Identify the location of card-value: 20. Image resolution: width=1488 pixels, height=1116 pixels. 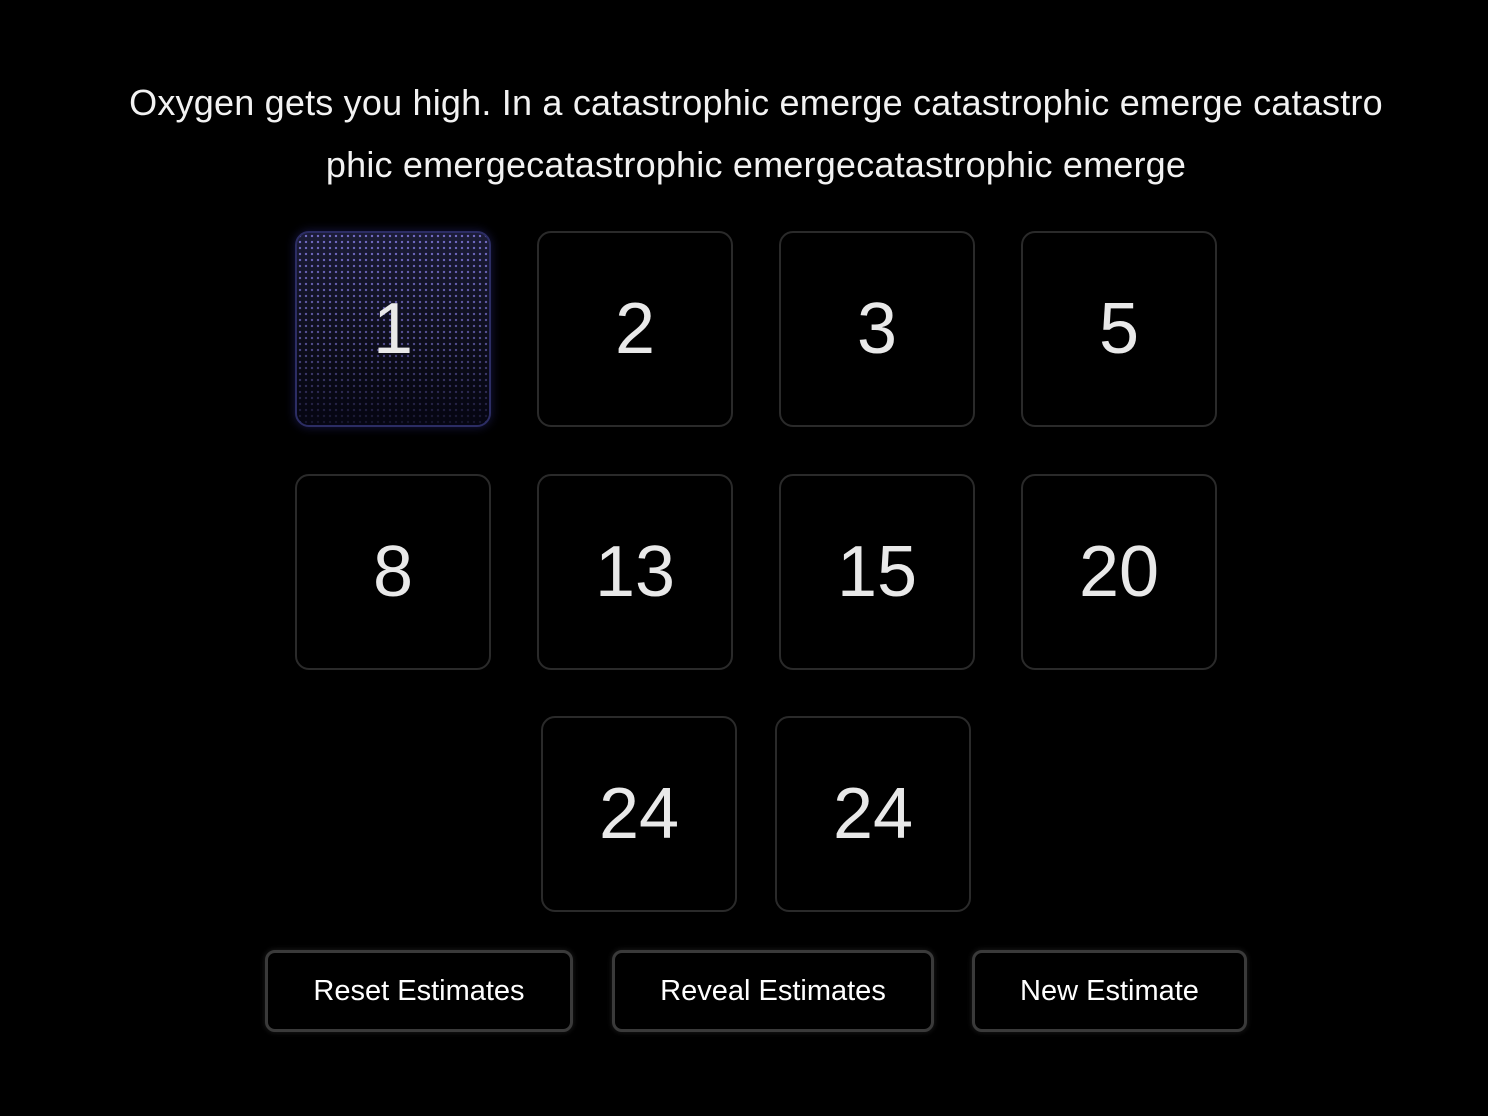
(1119, 572).